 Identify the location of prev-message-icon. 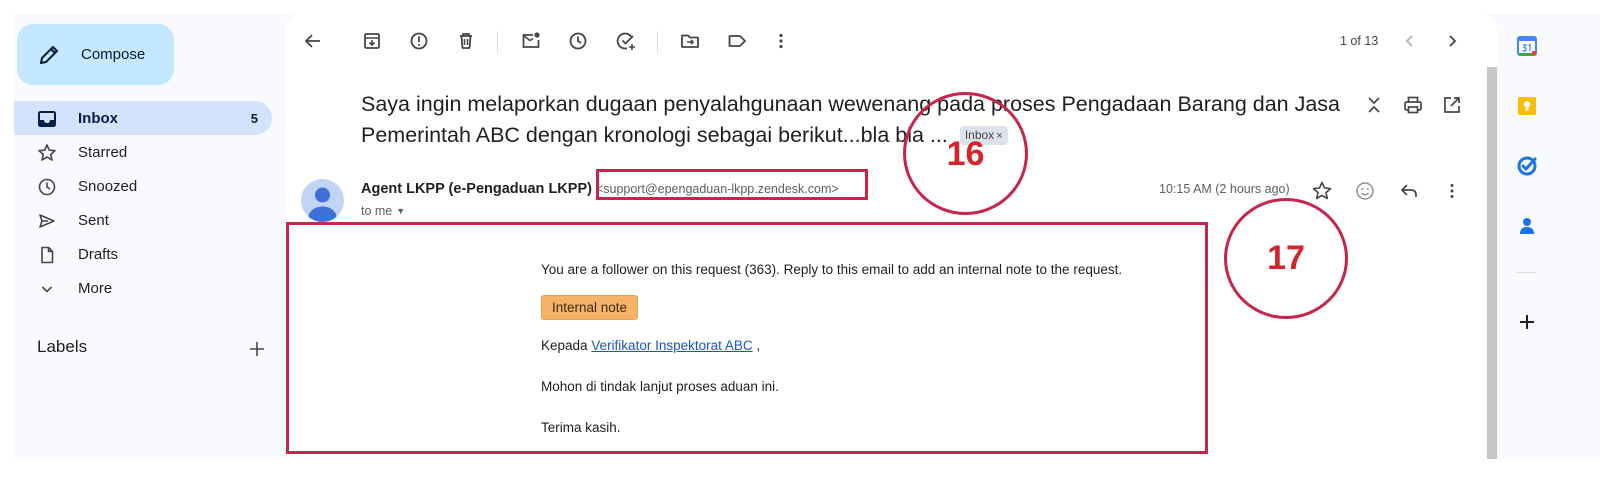
(1410, 41).